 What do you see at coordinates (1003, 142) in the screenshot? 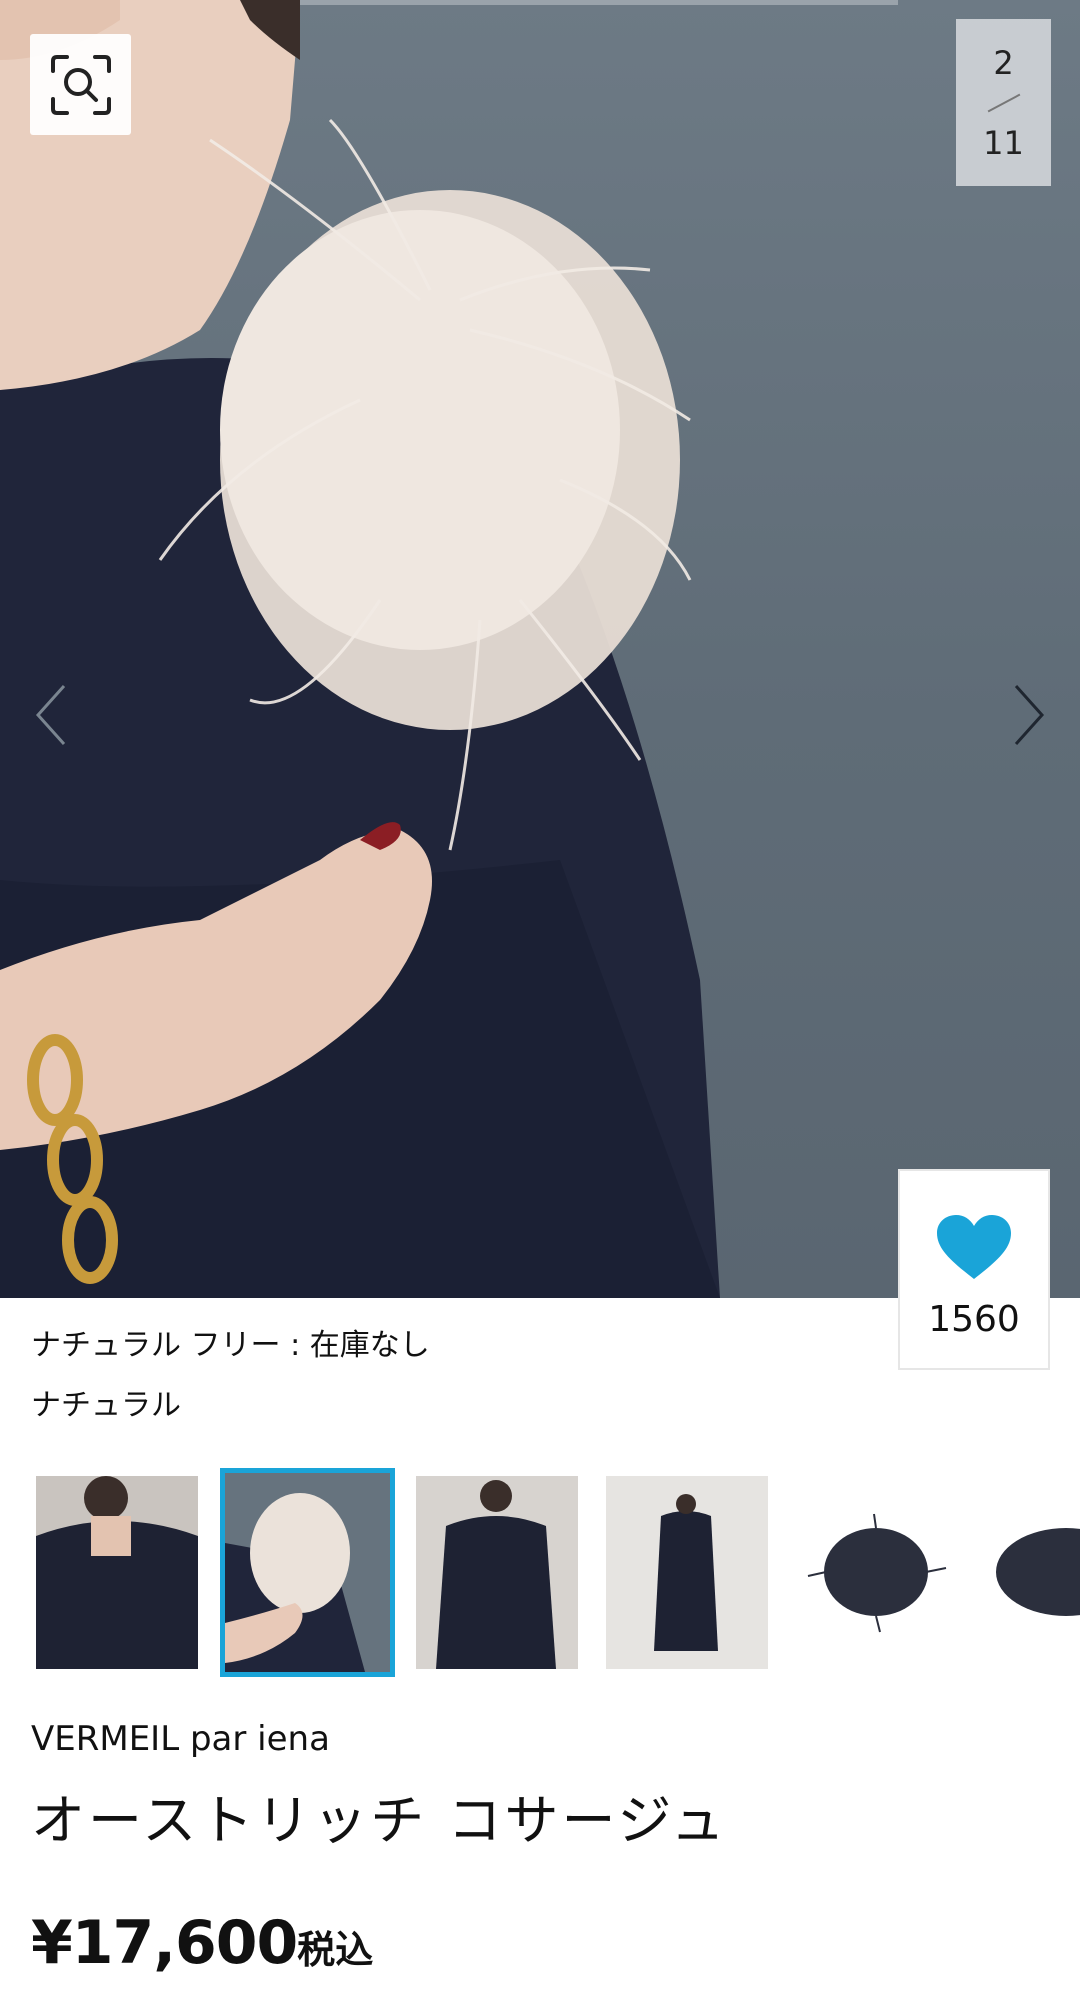
I see `image-counter-total: 11` at bounding box center [1003, 142].